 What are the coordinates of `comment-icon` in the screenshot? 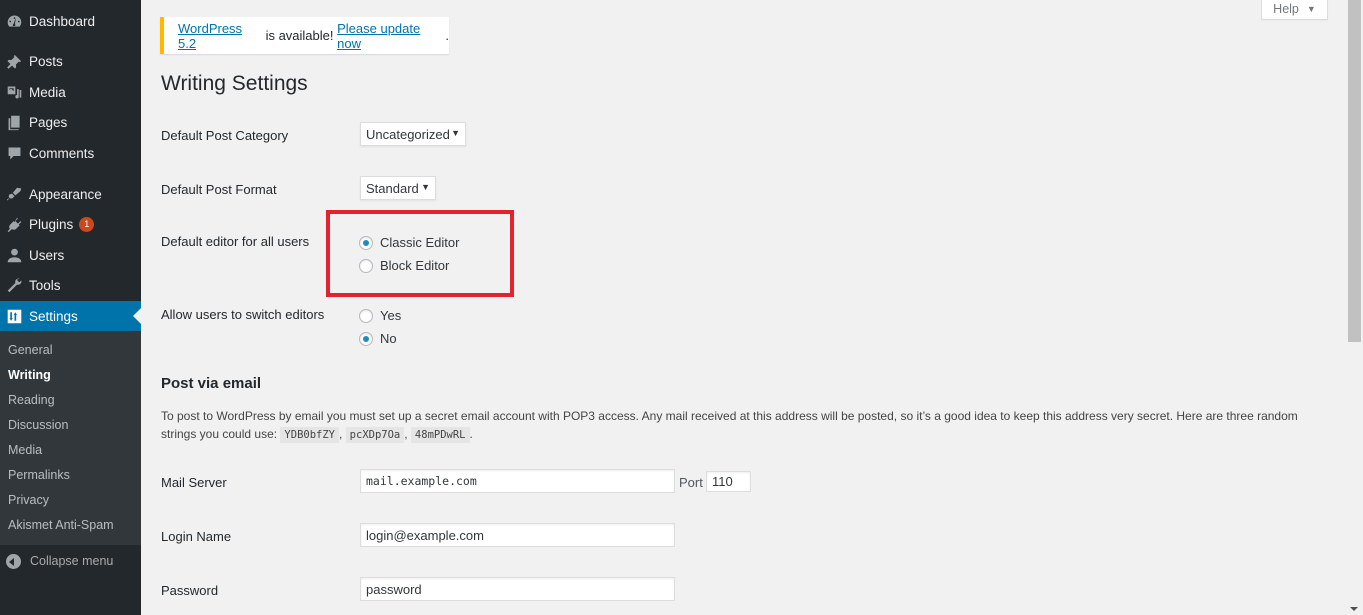 It's located at (14, 153).